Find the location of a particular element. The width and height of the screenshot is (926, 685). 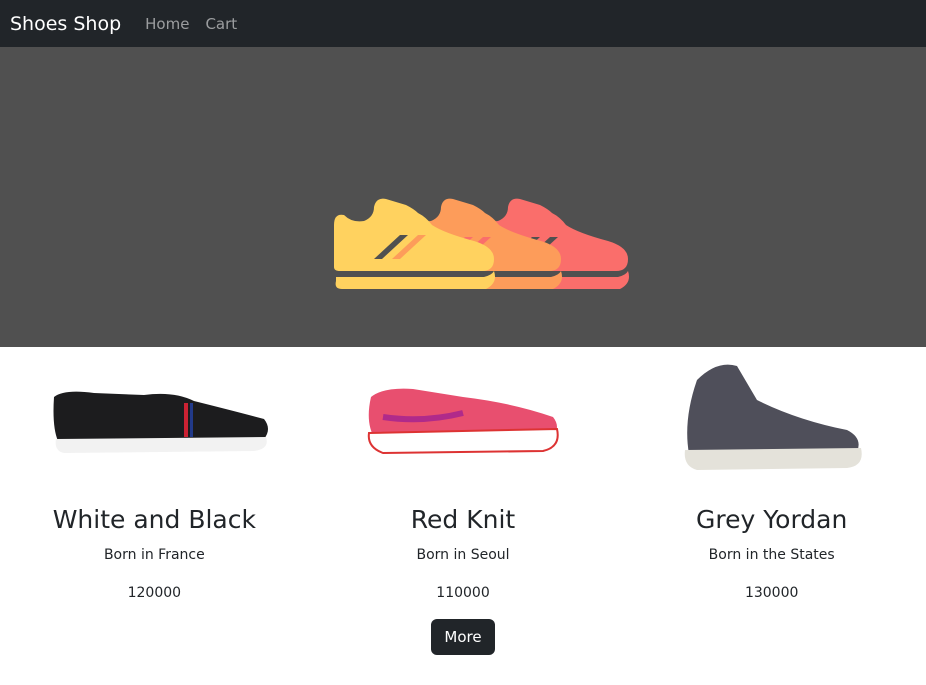

brand-link: Shoes Shop is located at coordinates (65, 24).